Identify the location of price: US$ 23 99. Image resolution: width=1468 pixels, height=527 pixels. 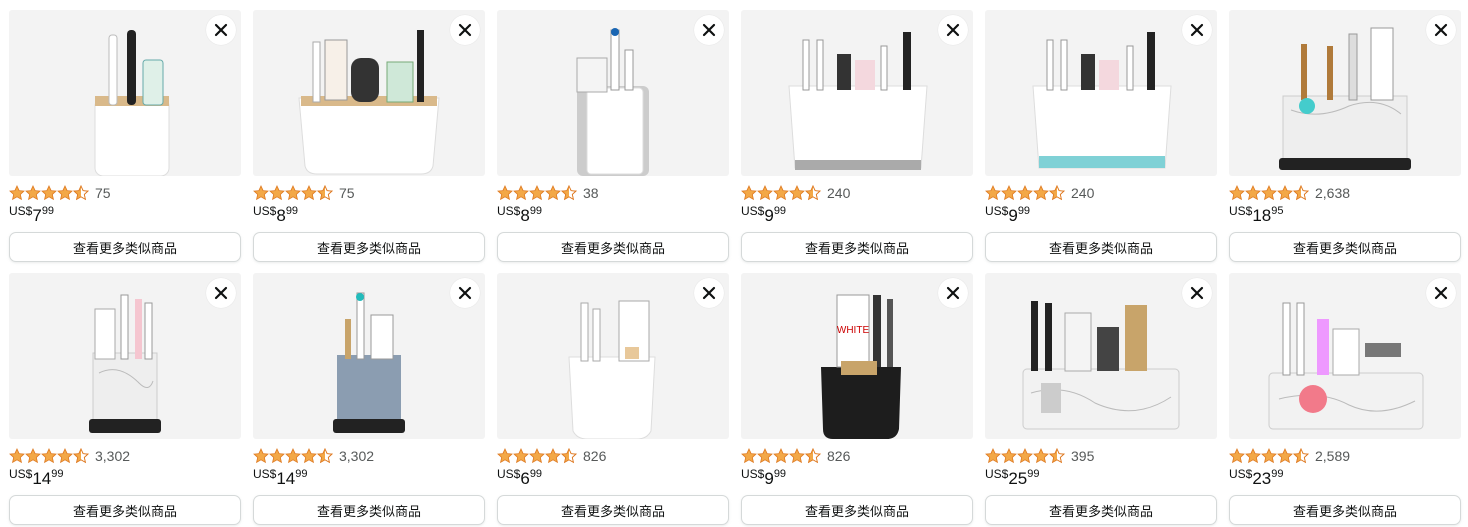
(1345, 477).